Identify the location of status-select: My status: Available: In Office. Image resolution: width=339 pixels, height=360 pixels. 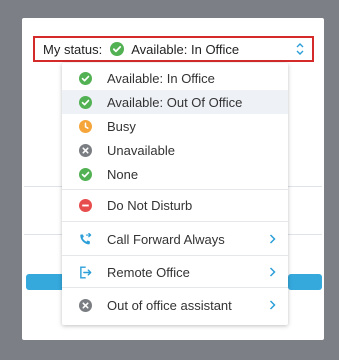
(173, 49).